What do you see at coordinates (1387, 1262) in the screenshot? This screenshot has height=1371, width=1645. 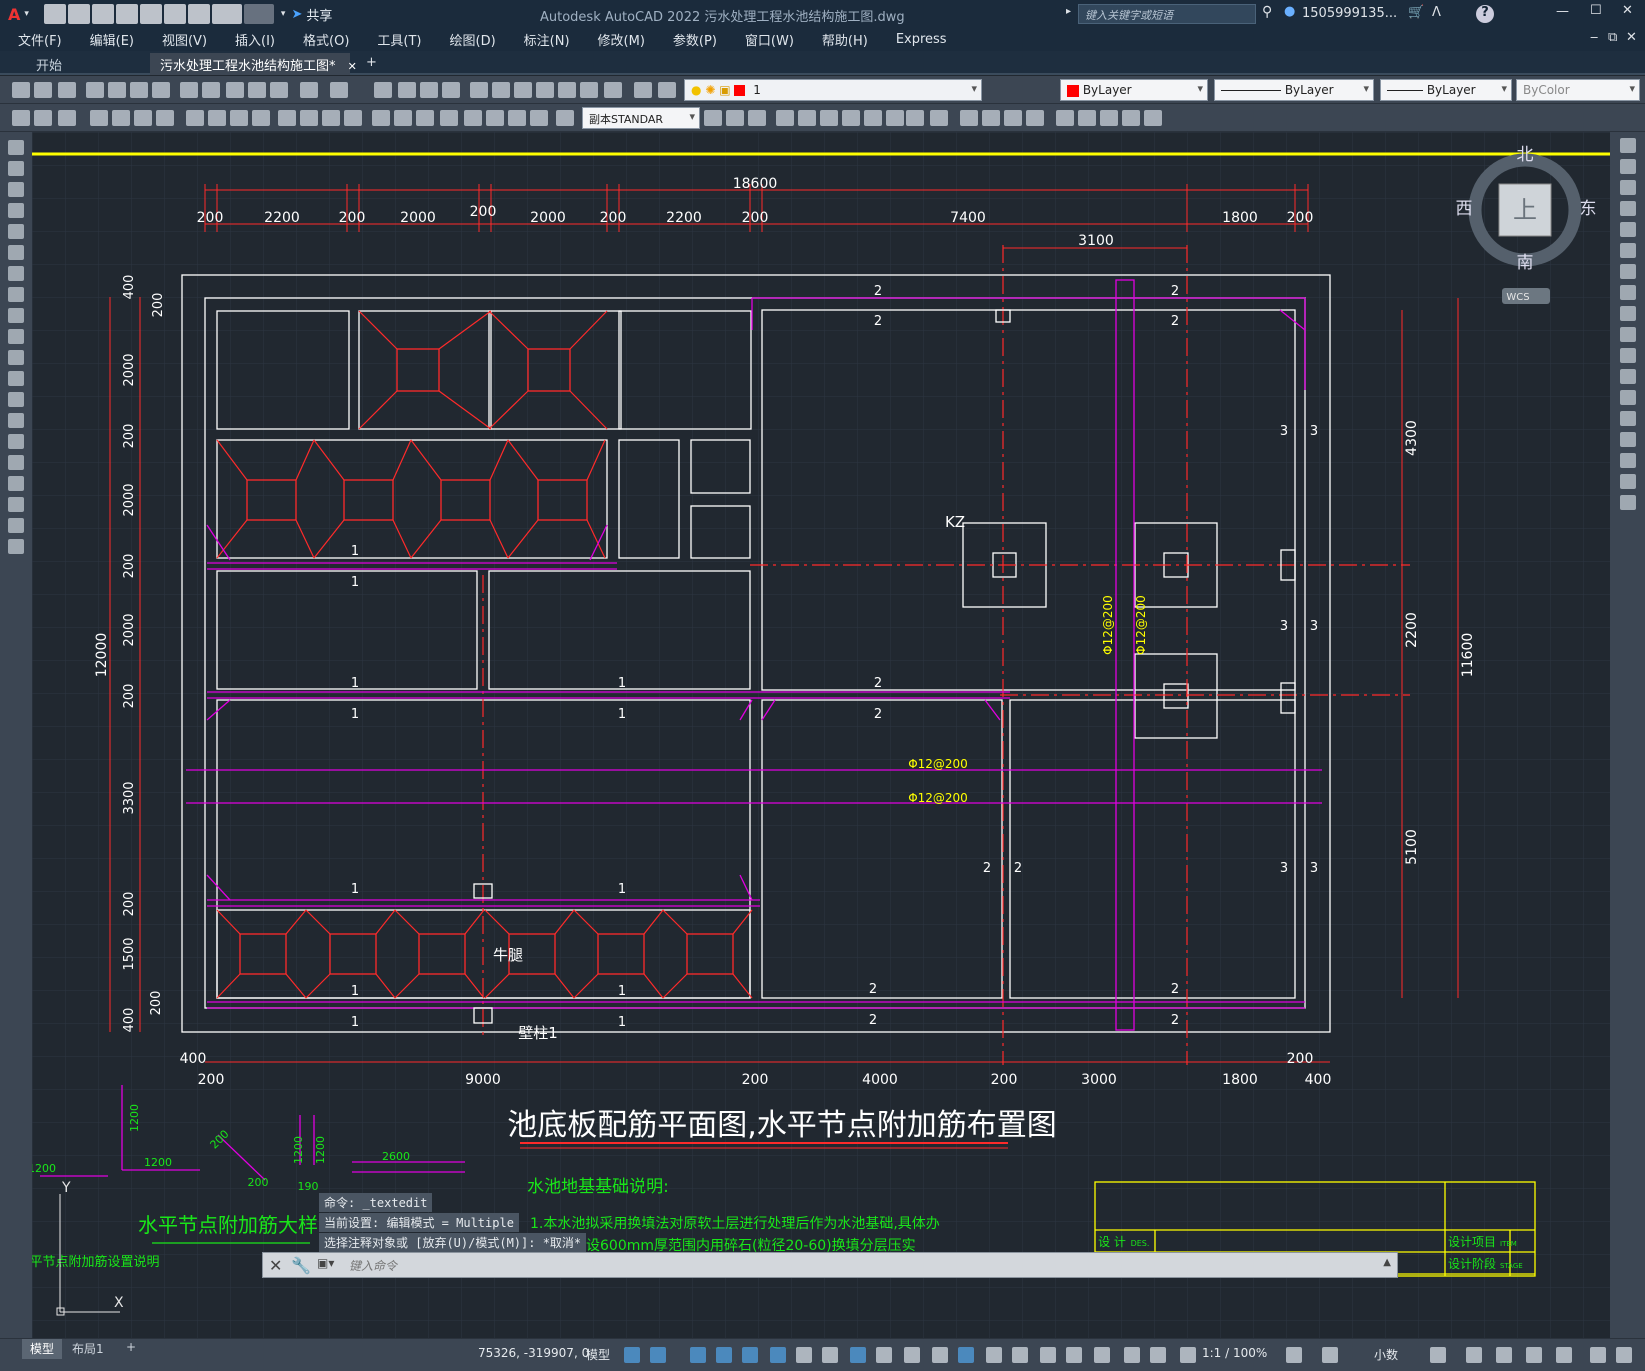 I see `command-scroll-icon: ▲` at bounding box center [1387, 1262].